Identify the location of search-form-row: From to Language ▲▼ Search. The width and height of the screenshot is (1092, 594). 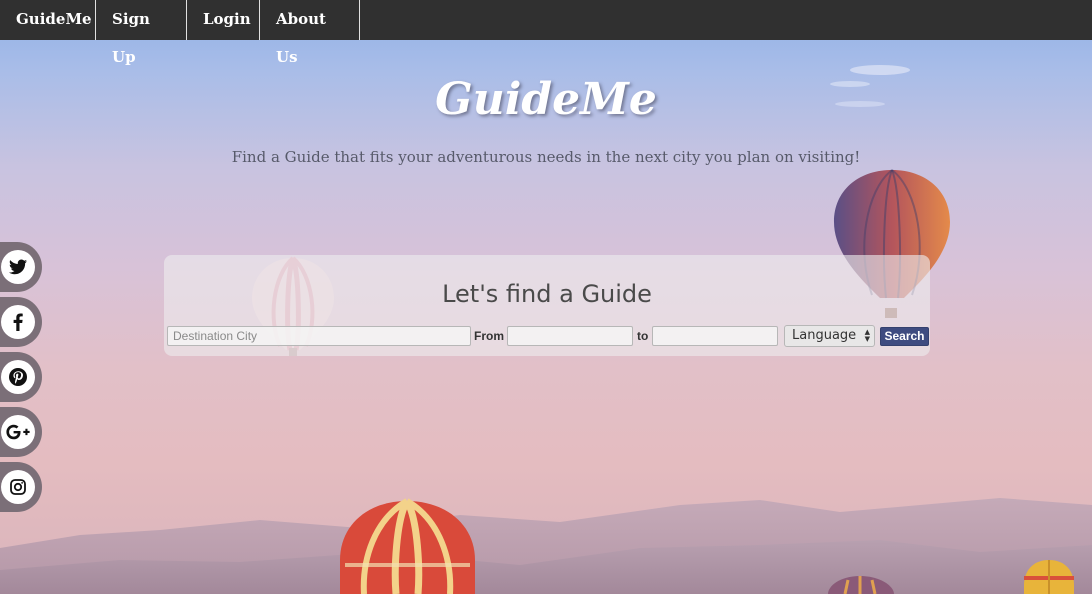
(548, 336).